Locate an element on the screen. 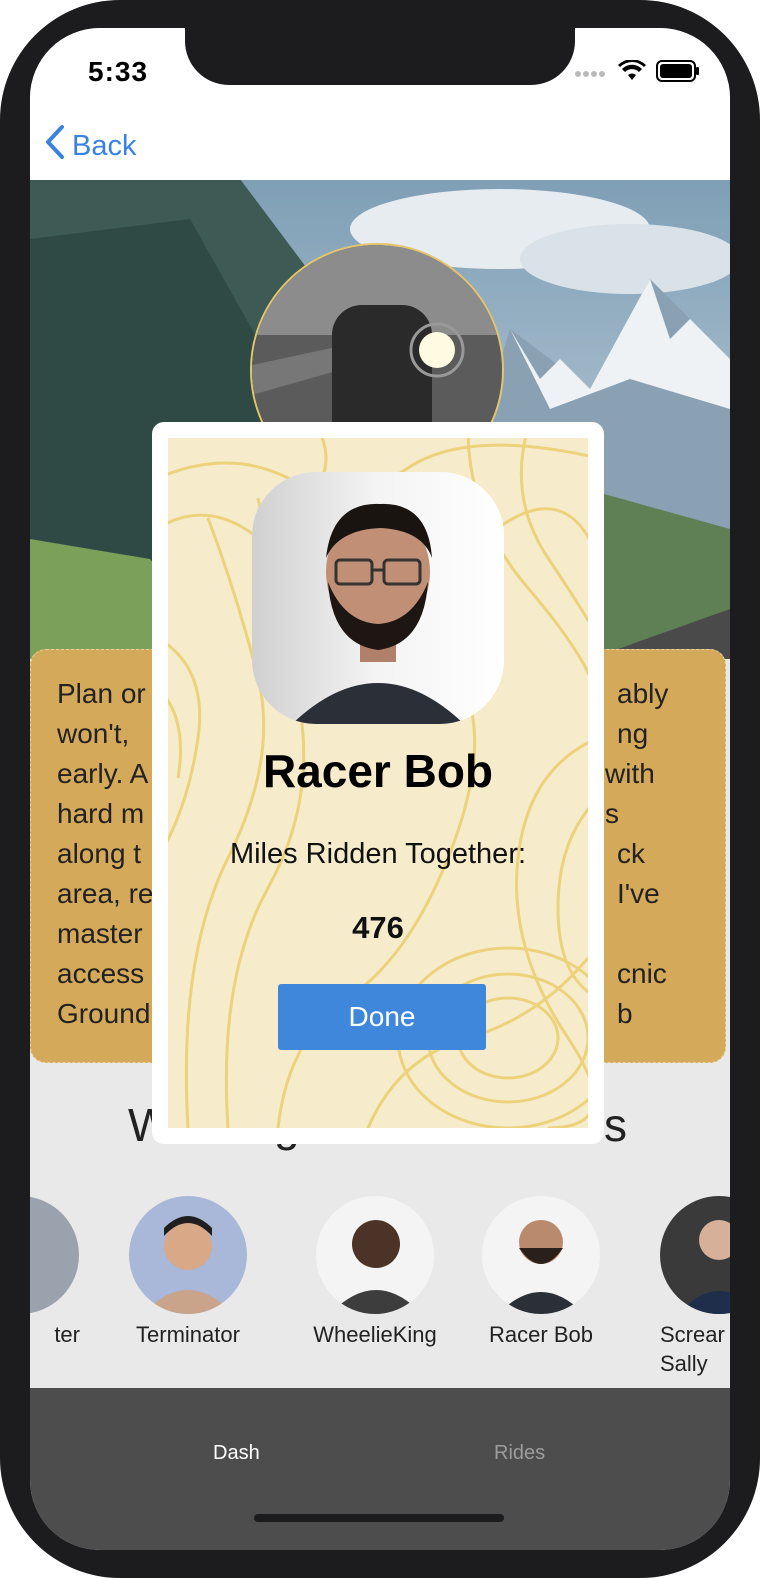 The width and height of the screenshot is (760, 1578). story-line: area, re is located at coordinates (105, 893).